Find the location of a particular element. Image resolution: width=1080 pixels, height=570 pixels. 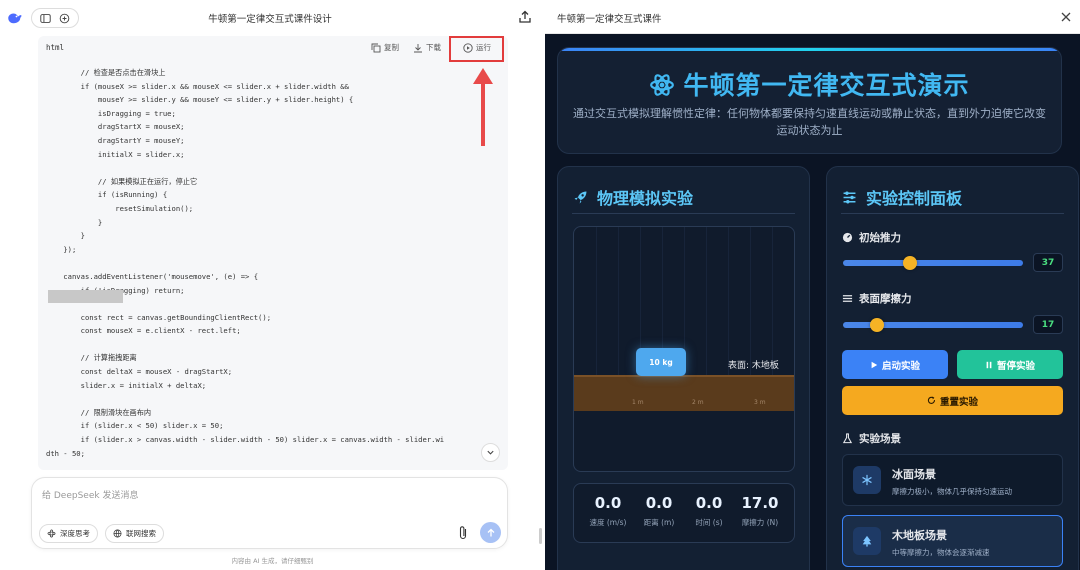

tree-icon is located at coordinates (867, 541).